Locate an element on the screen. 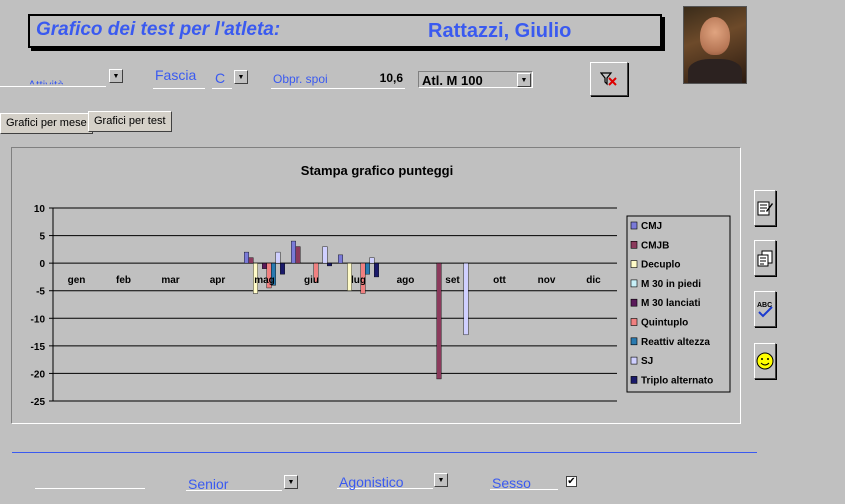  clear-filter-icon is located at coordinates (608, 79).